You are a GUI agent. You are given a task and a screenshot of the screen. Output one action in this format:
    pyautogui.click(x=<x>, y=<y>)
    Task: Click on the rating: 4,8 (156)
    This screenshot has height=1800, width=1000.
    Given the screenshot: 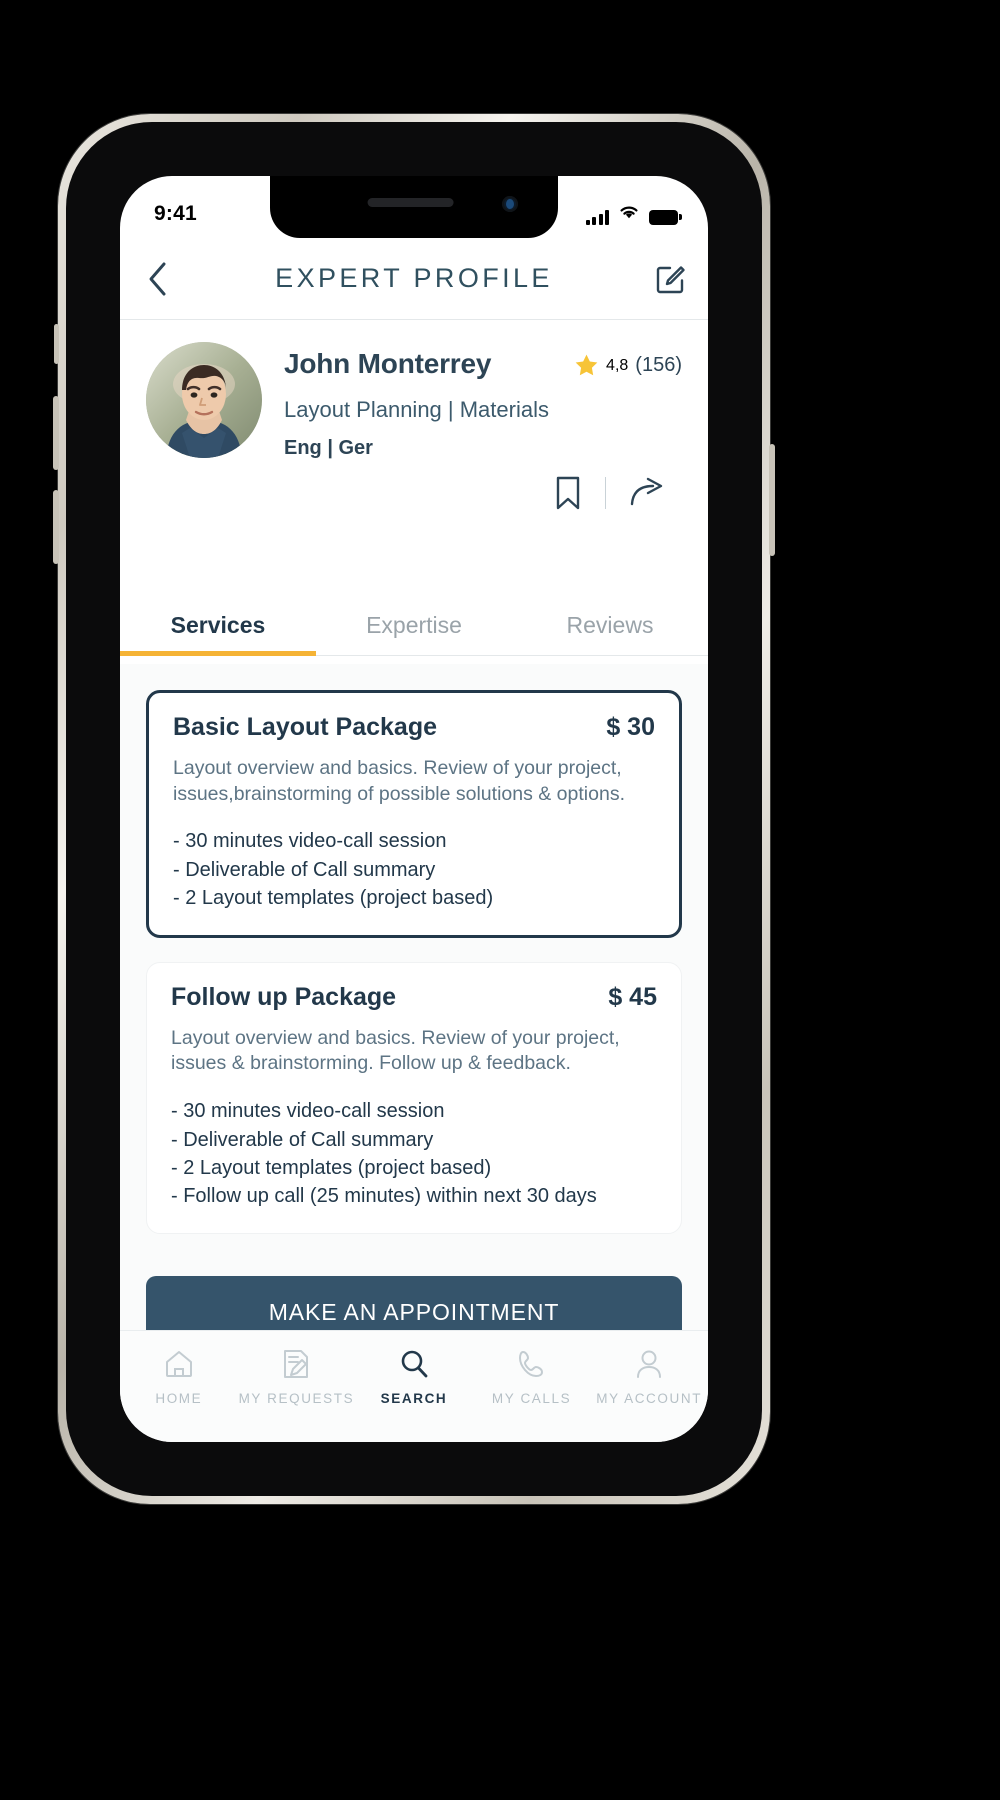 What is the action you would take?
    pyautogui.click(x=628, y=364)
    